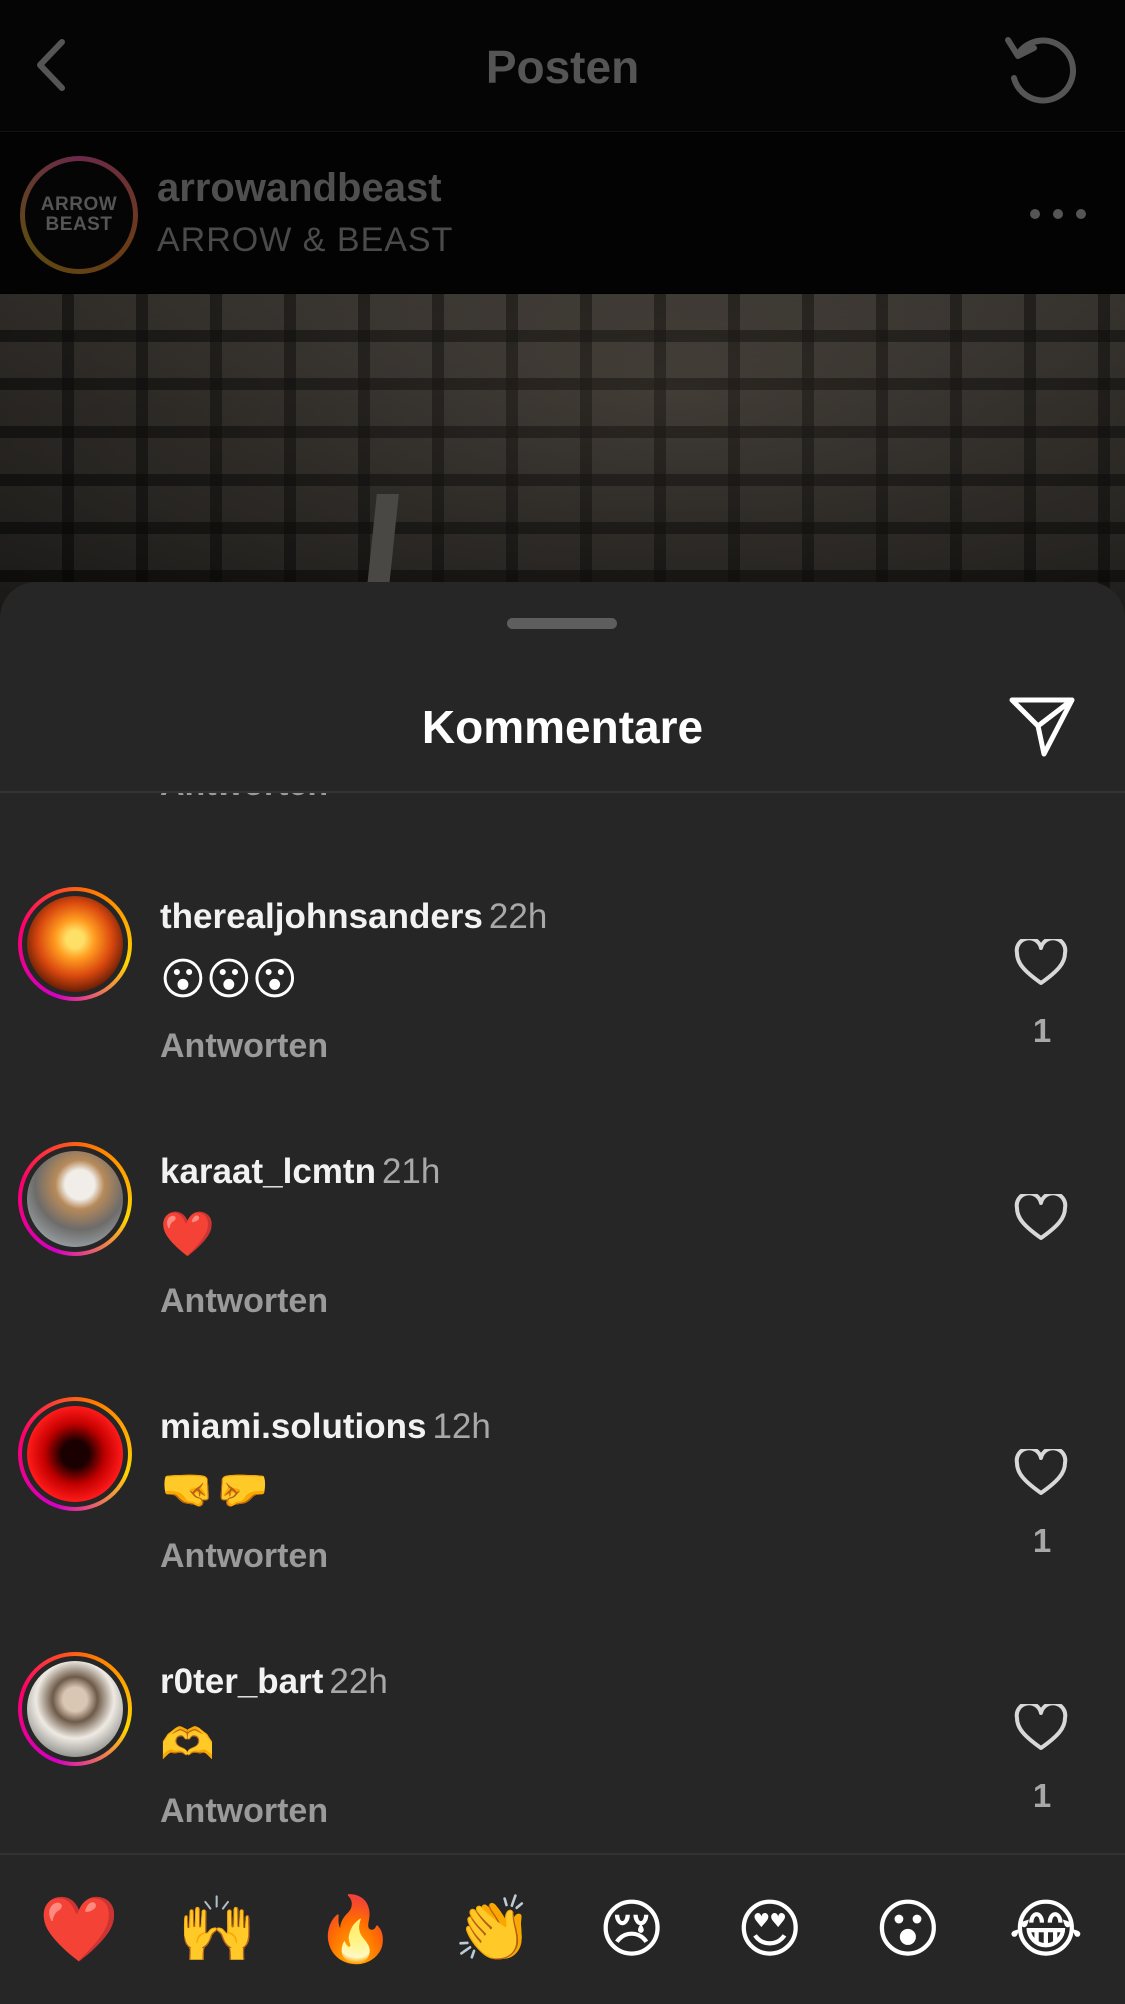  Describe the element at coordinates (562, 213) in the screenshot. I see `post-header: ARROW BEAST arrowandbeast ARROW & BEAST` at that location.